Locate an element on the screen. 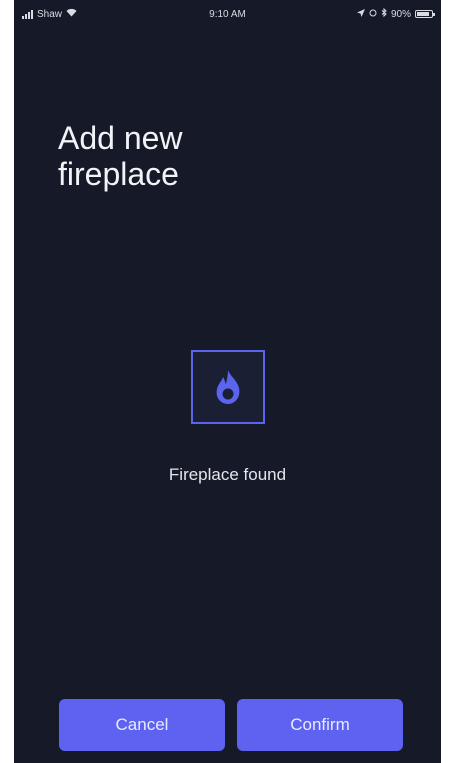  status-bar-left: Shaw is located at coordinates (49, 14).